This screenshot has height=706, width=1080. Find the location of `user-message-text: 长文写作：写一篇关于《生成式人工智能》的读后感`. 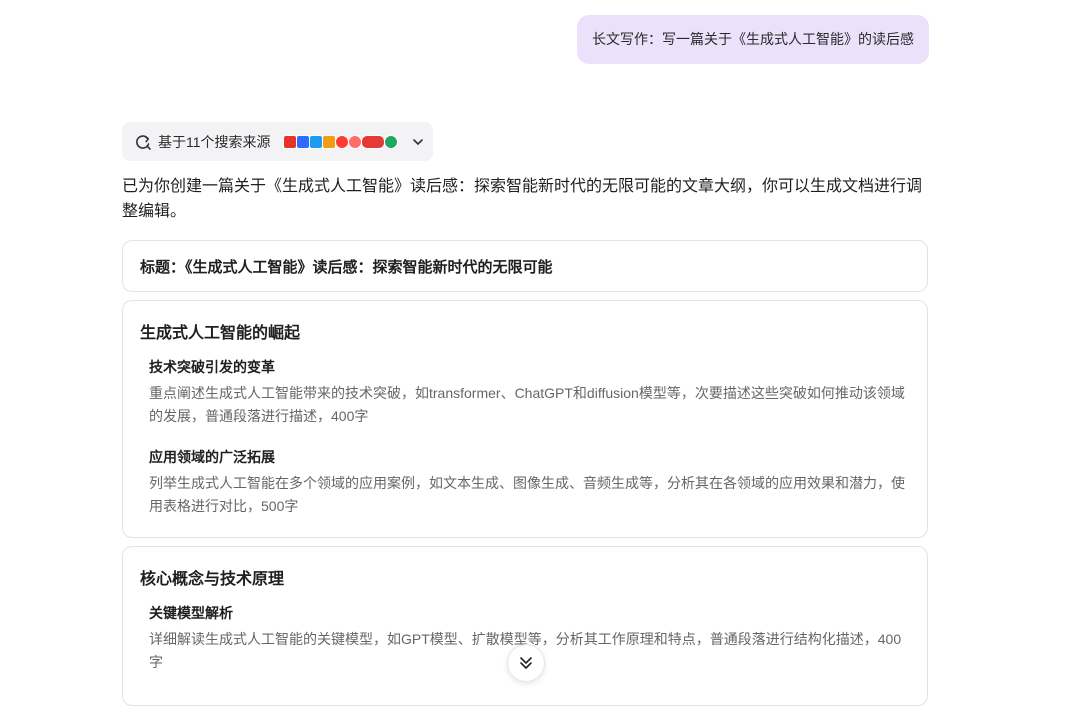

user-message-text: 长文写作：写一篇关于《生成式人工智能》的读后感 is located at coordinates (753, 39).